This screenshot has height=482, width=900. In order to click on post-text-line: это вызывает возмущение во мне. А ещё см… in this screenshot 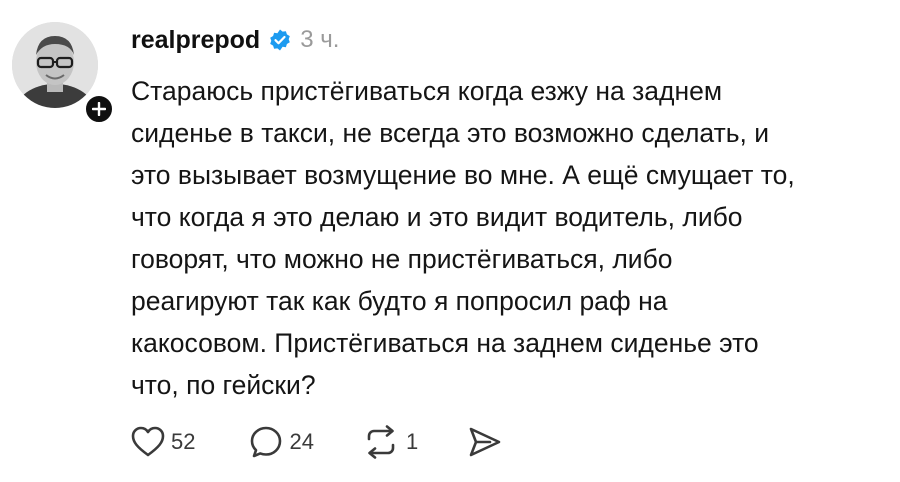, I will do `click(463, 175)`.